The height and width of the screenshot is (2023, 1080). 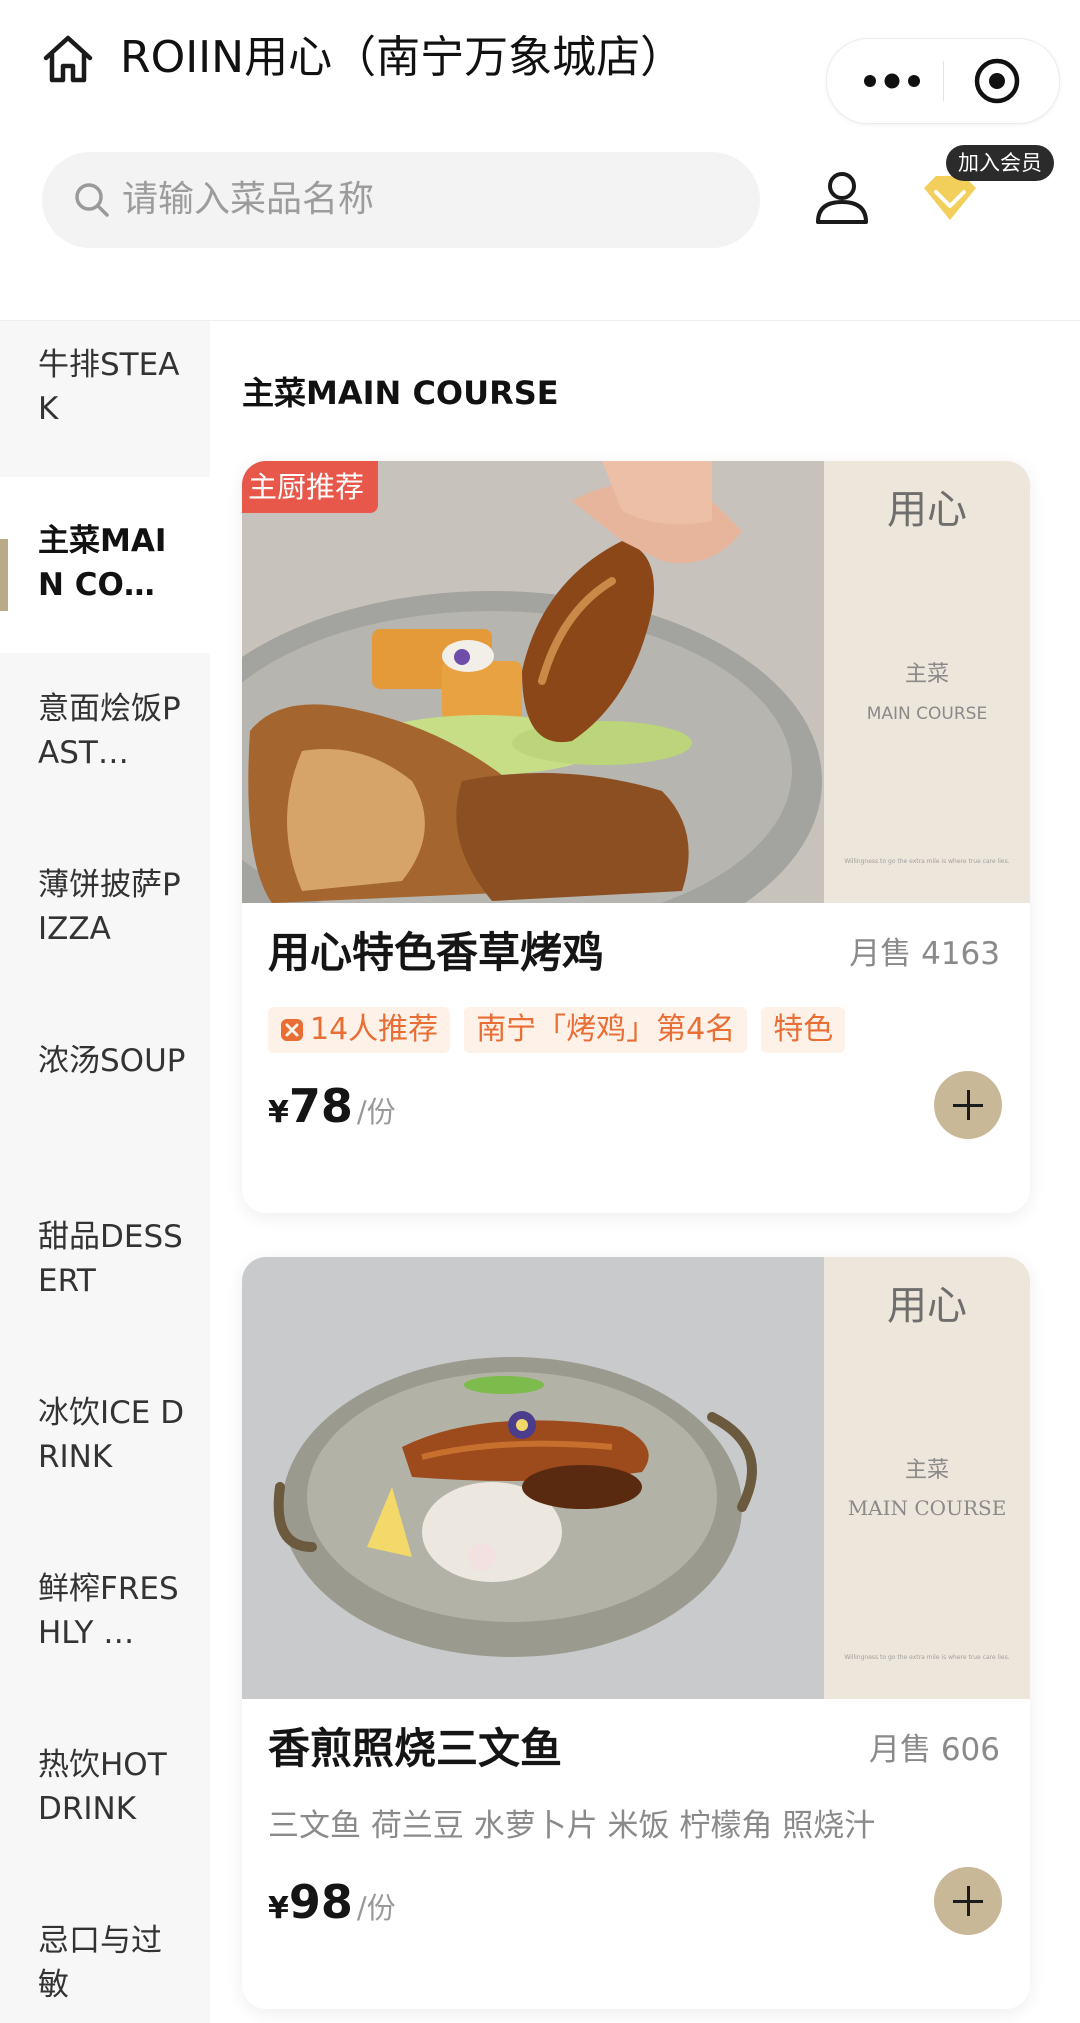 I want to click on join-member-badge: 加入会员, so click(x=1000, y=163).